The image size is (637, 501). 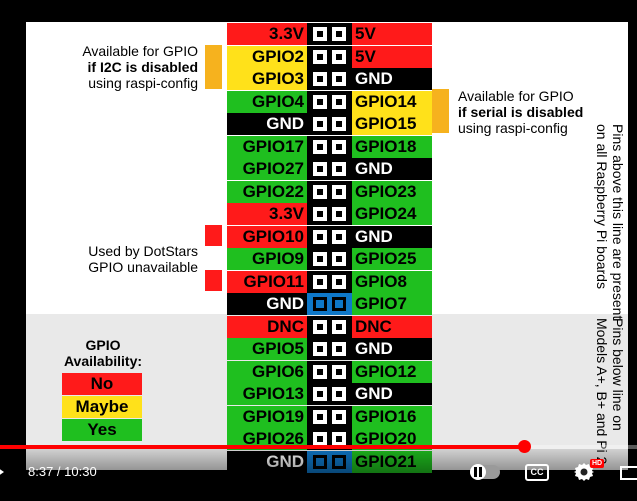 What do you see at coordinates (41, 471) in the screenshot?
I see `time-current: 8:37` at bounding box center [41, 471].